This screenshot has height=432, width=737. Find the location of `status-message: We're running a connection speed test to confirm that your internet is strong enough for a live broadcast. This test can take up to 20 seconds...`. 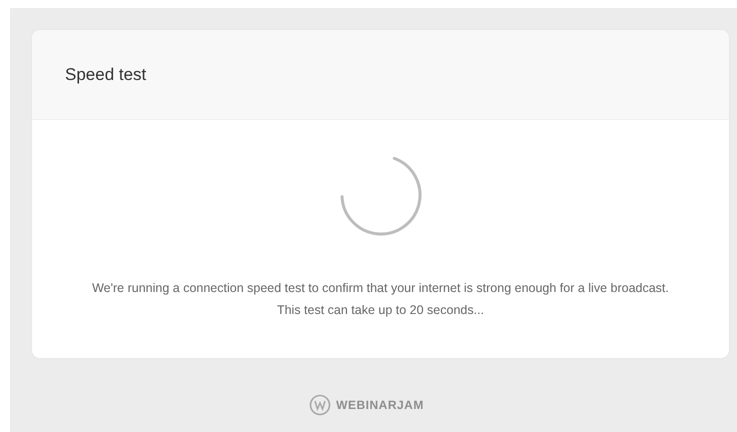

status-message: We're running a connection speed test to confirm that your internet is strong enough for a live broadcast. This test can take up to 20 seconds... is located at coordinates (380, 299).